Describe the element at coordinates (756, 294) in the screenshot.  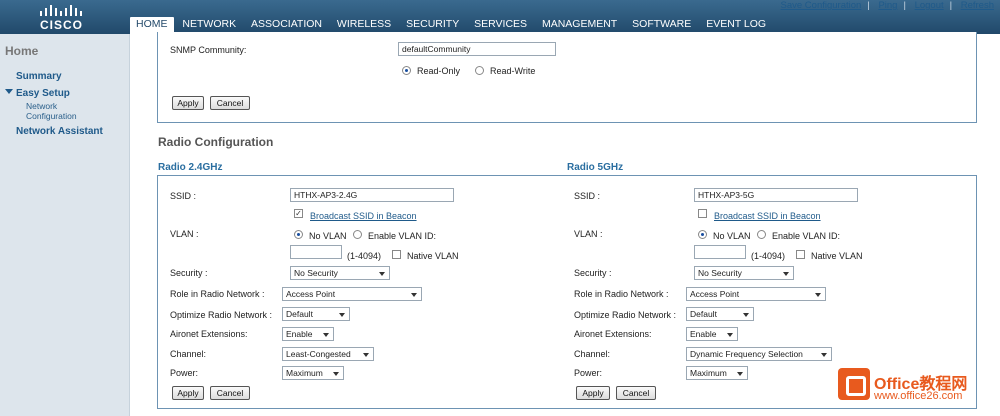
I see `radio5-role-select: Access Point` at that location.